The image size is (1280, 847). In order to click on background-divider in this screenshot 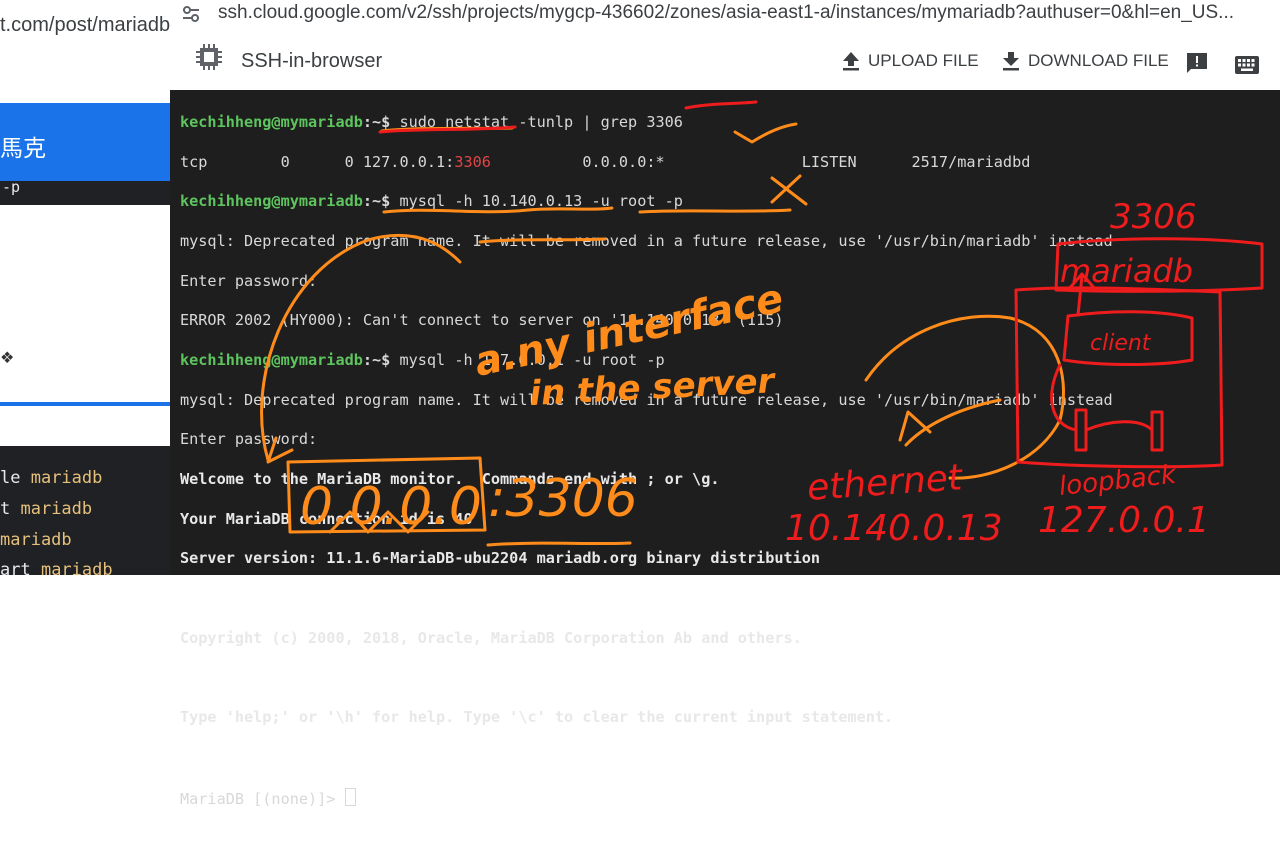, I will do `click(85, 404)`.